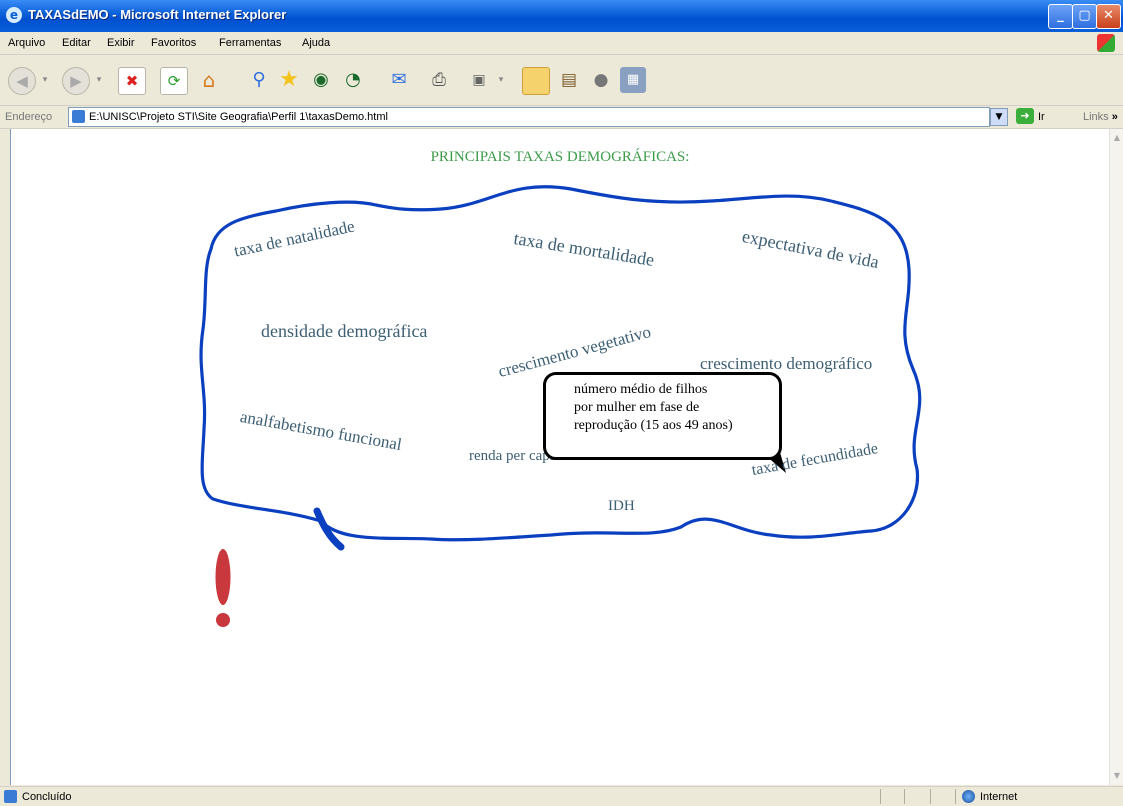 This screenshot has width=1123, height=806. Describe the element at coordinates (26, 43) in the screenshot. I see `menu-arquivo: Arquivo` at that location.